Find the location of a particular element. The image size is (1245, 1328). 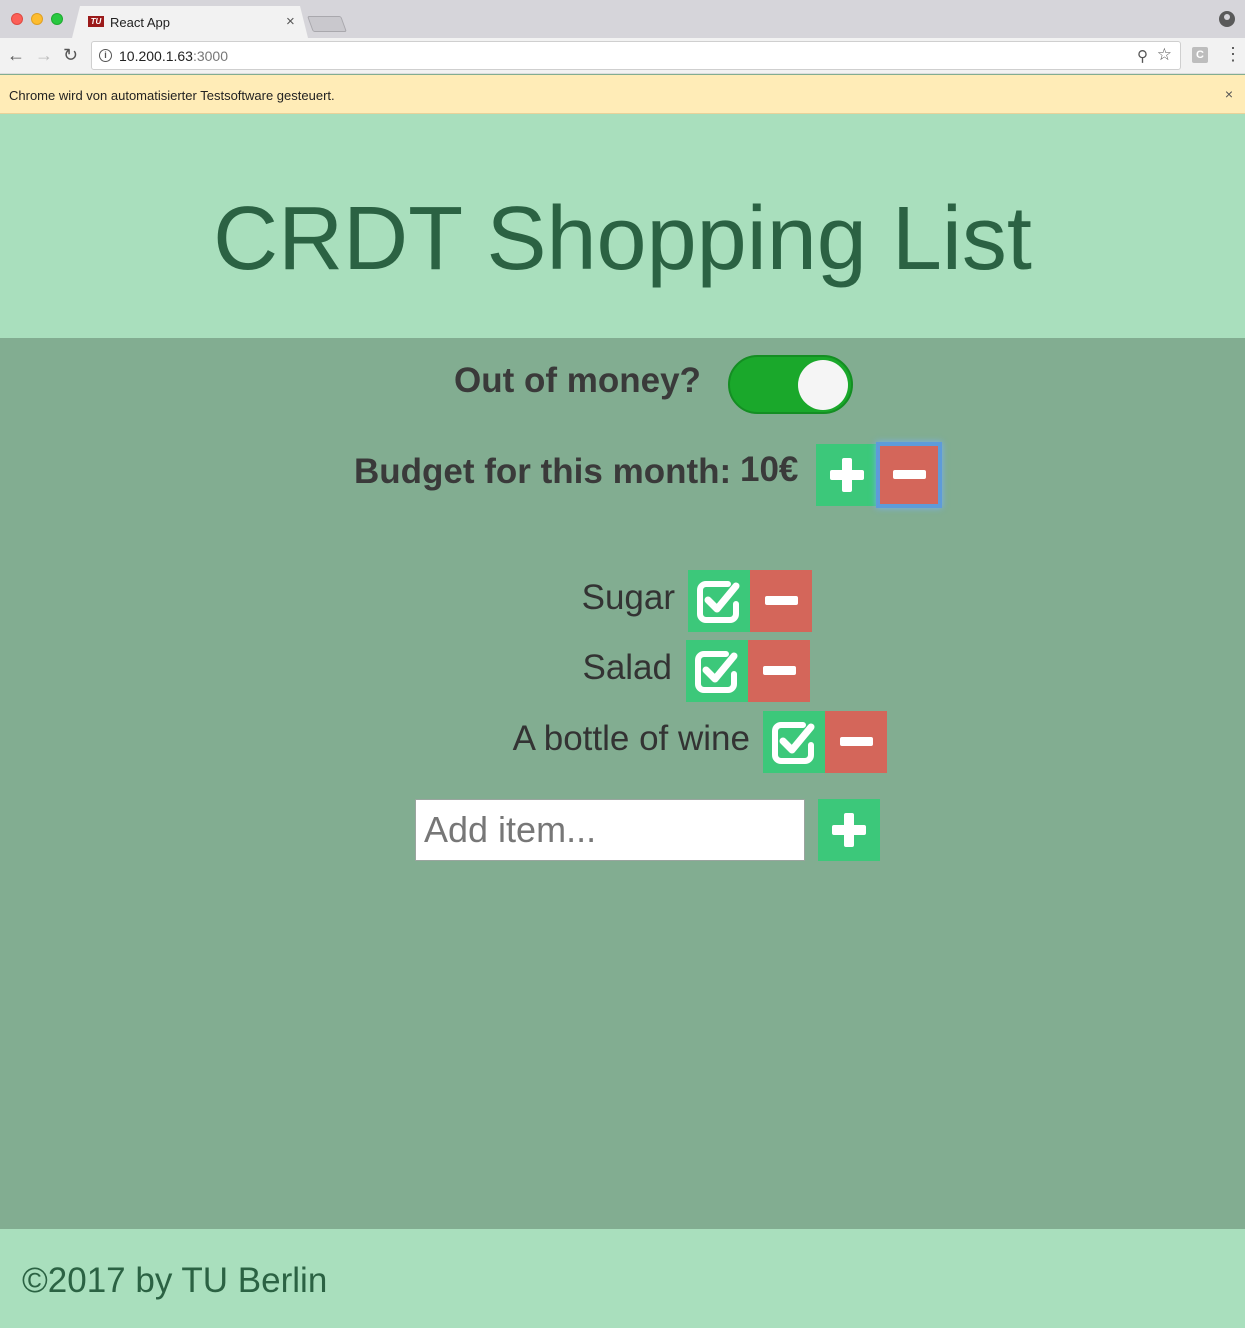

profile-icon is located at coordinates (1227, 19).